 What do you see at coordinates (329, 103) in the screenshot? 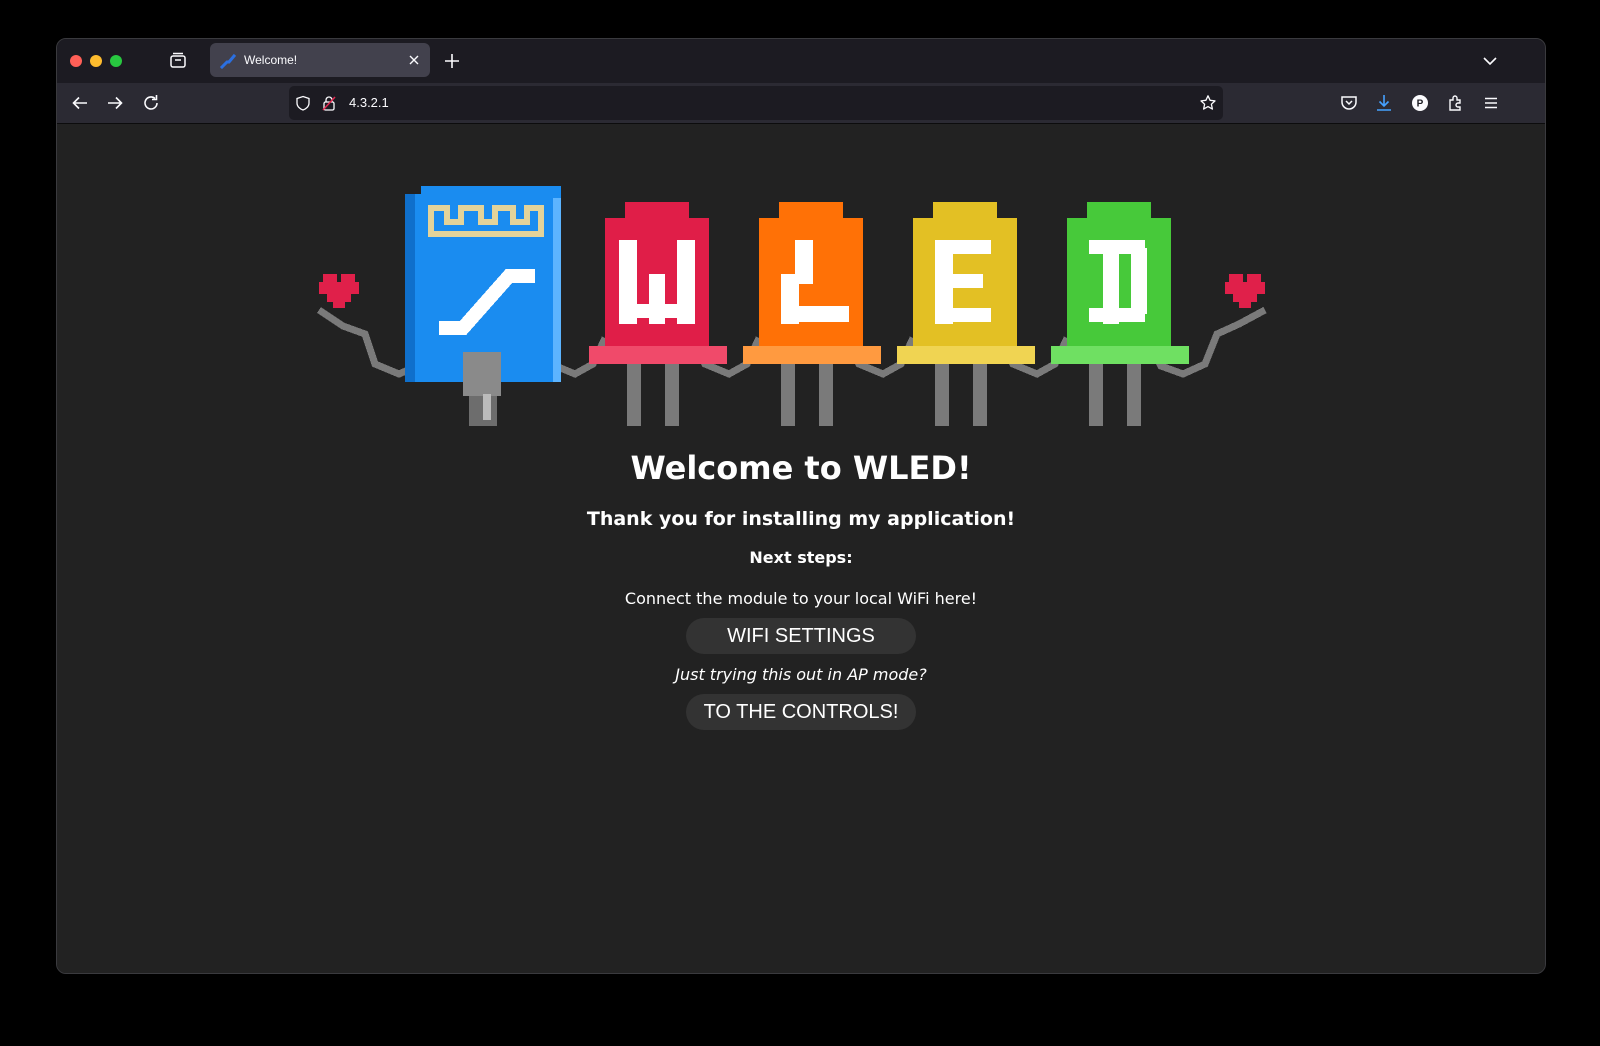
I see `lock-icon` at bounding box center [329, 103].